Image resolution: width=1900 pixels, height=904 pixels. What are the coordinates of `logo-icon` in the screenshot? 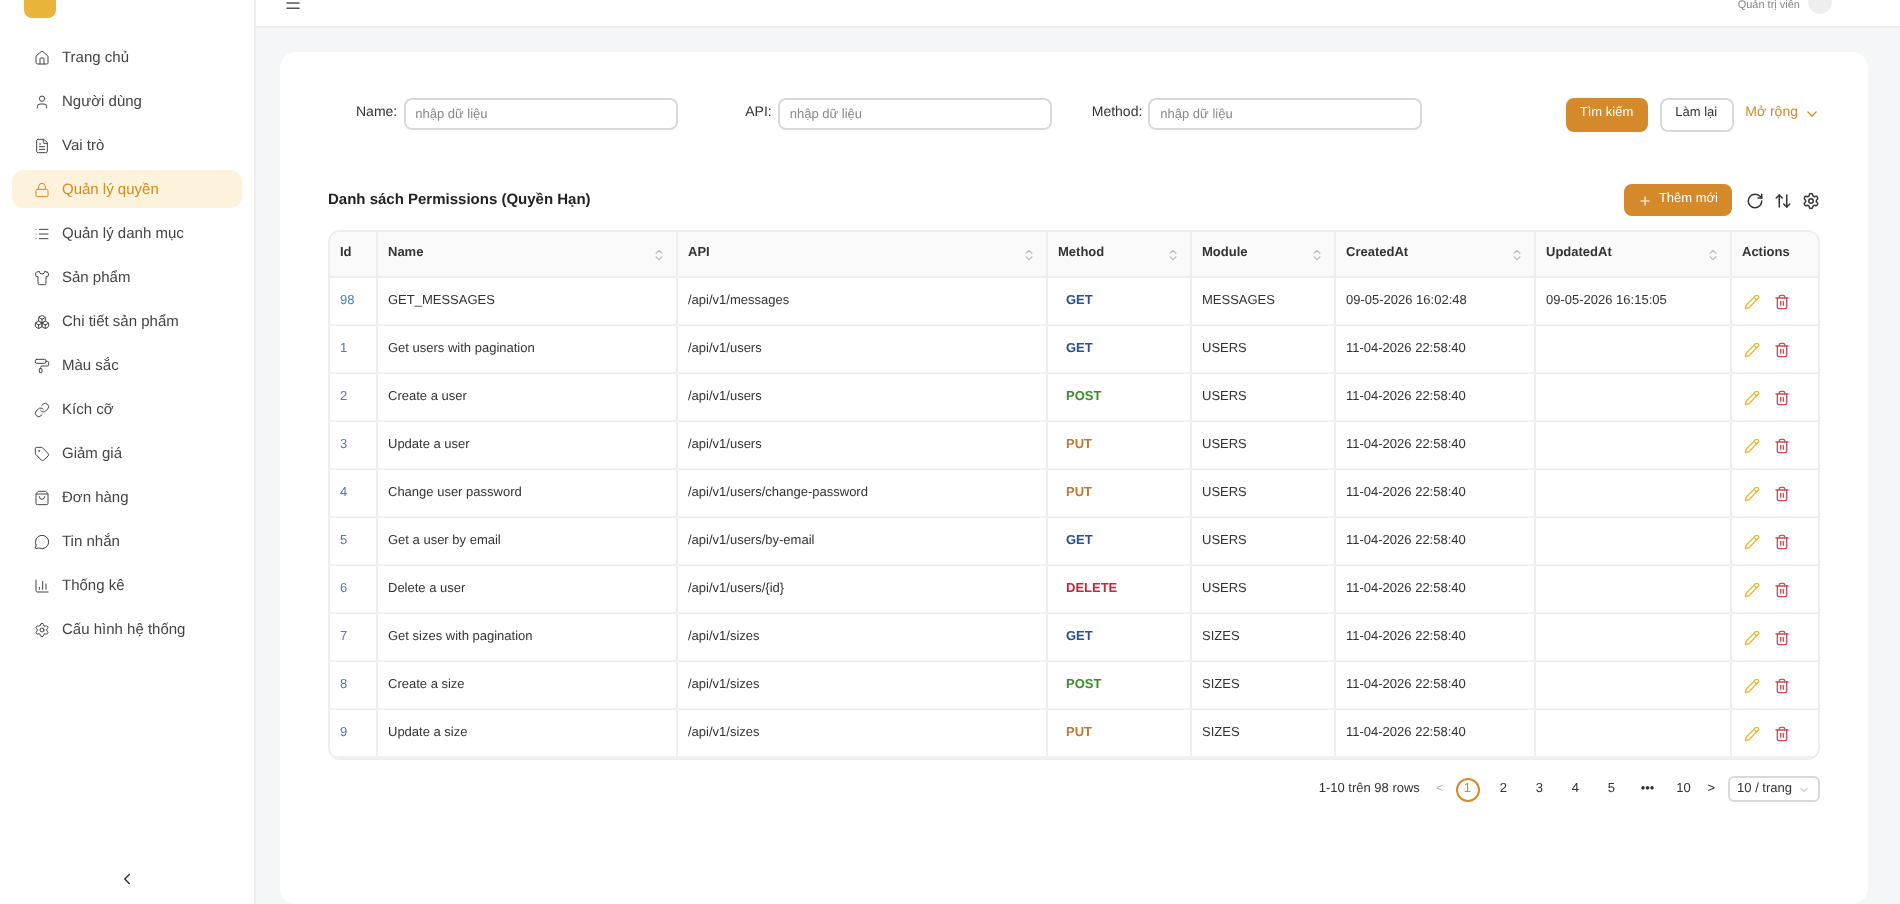 It's located at (40, 9).